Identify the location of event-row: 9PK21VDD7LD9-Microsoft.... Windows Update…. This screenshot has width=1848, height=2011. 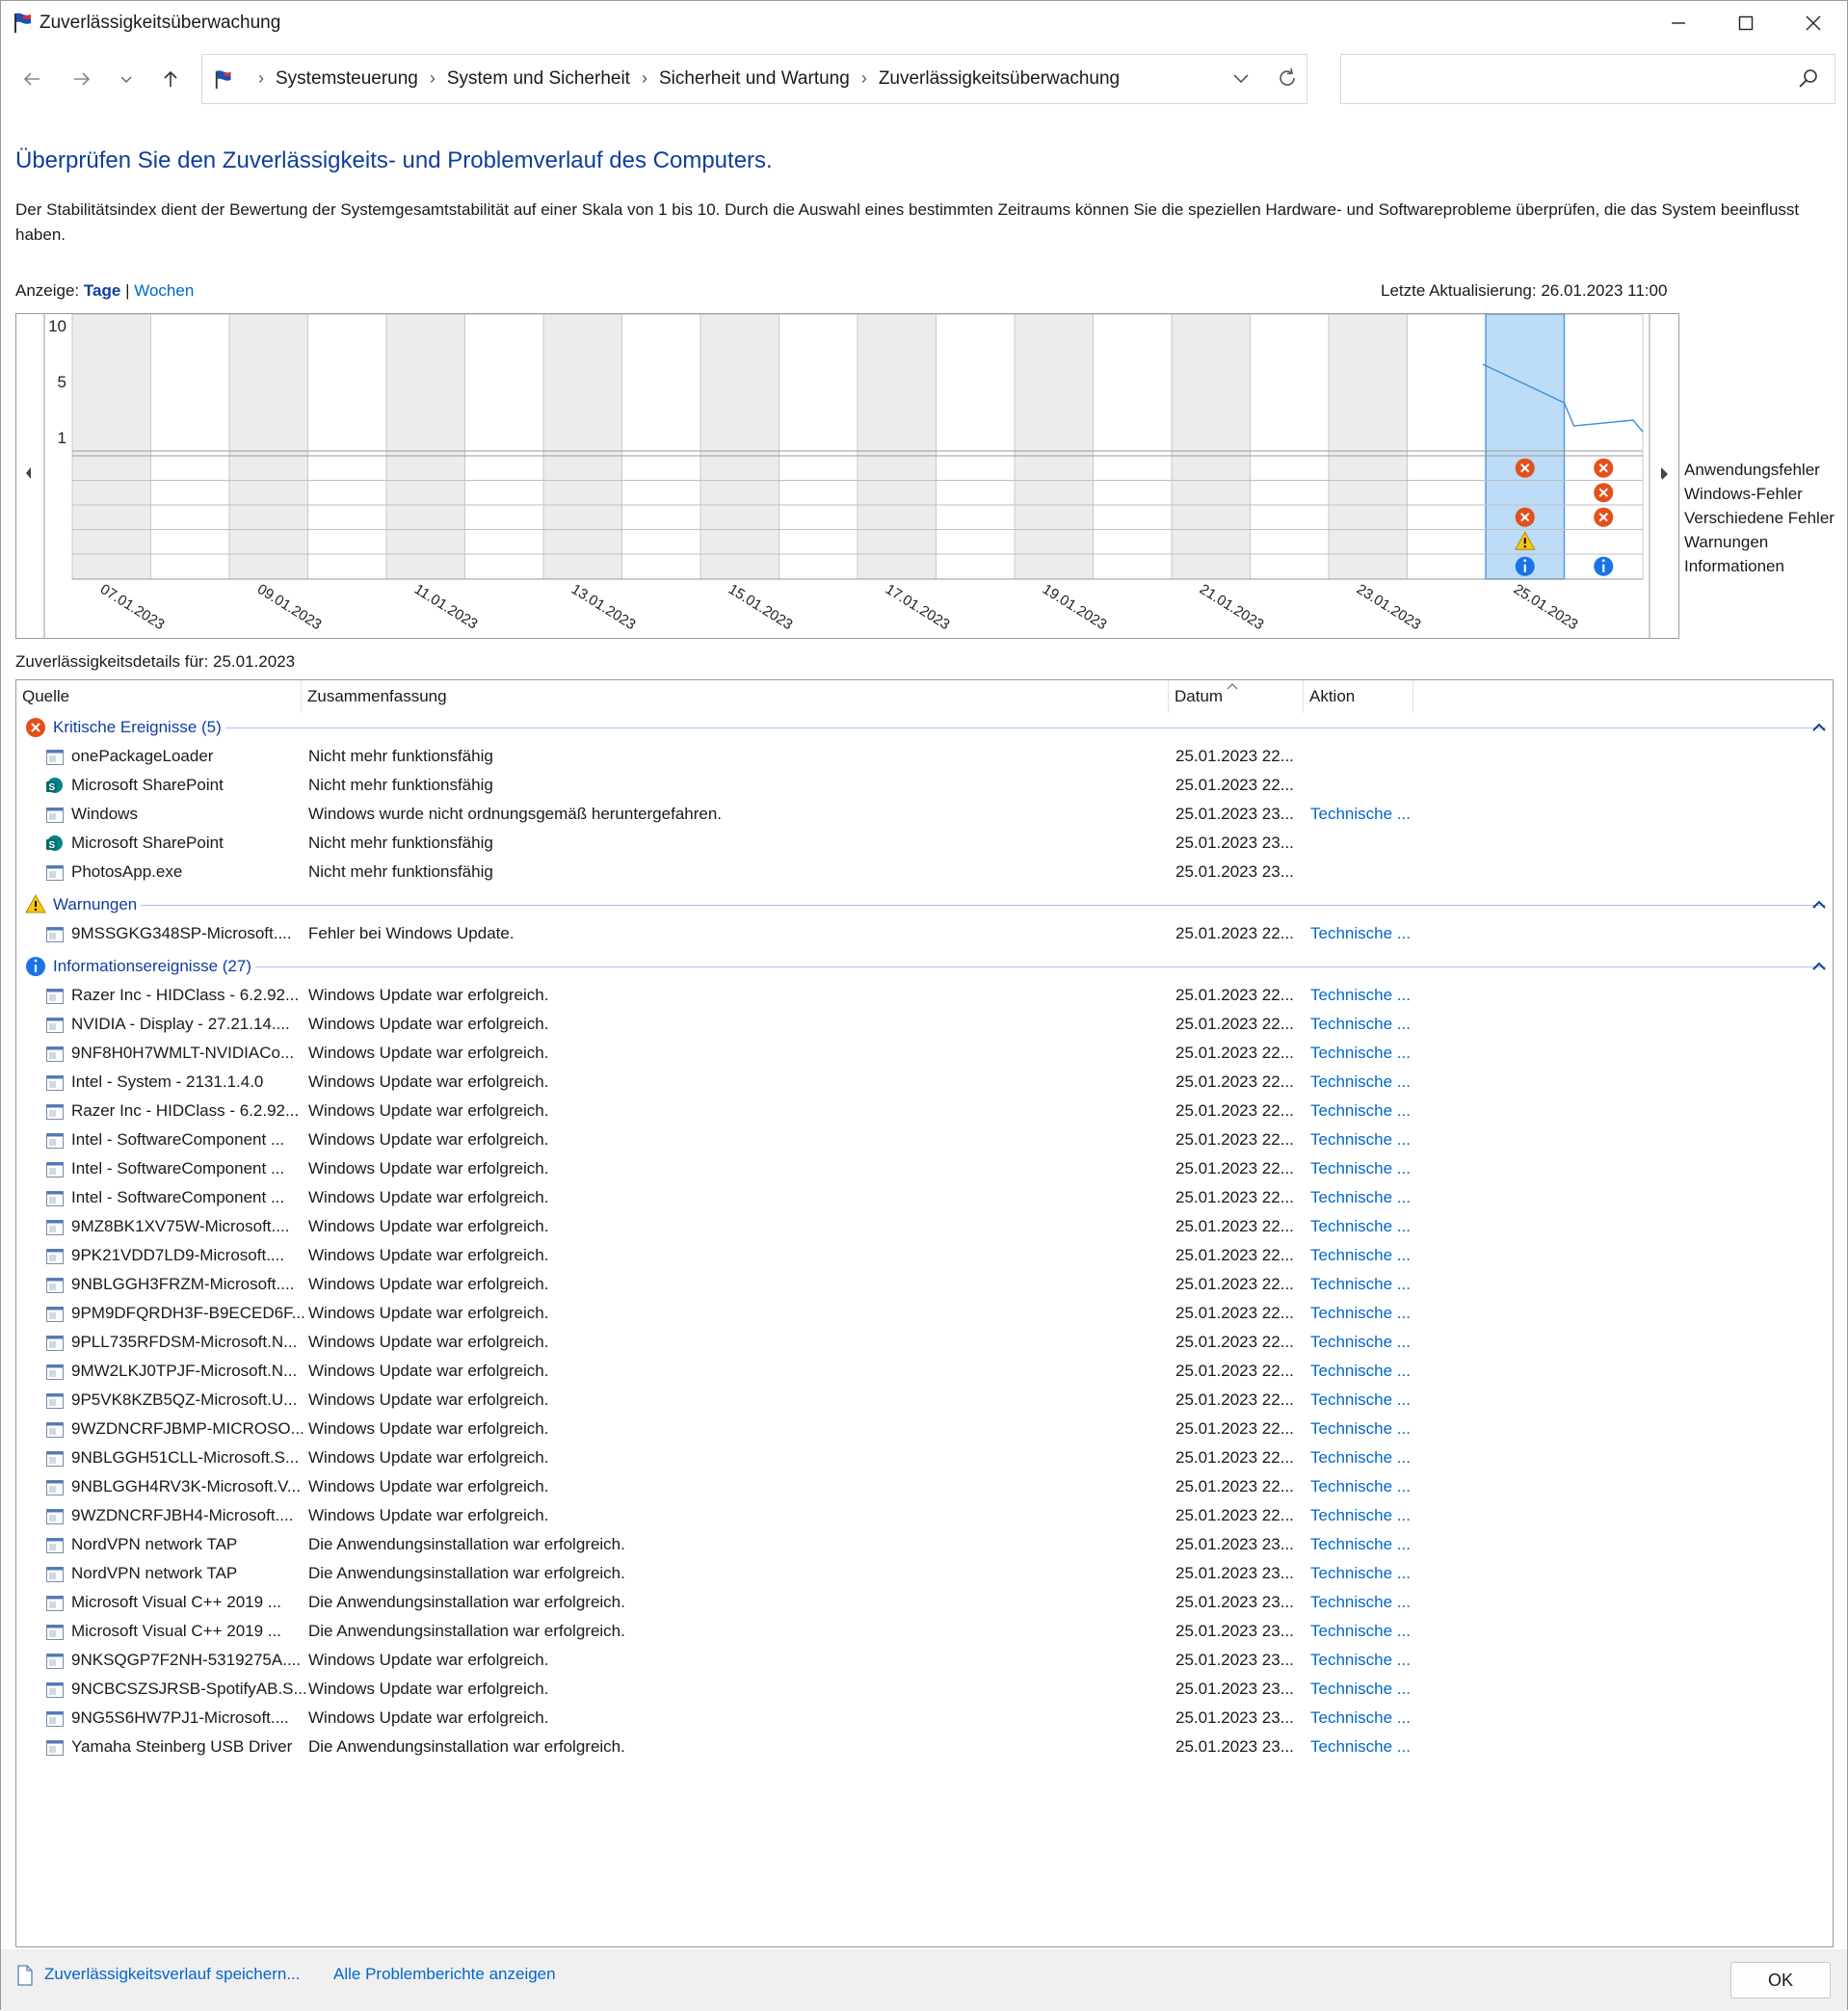
(924, 1256).